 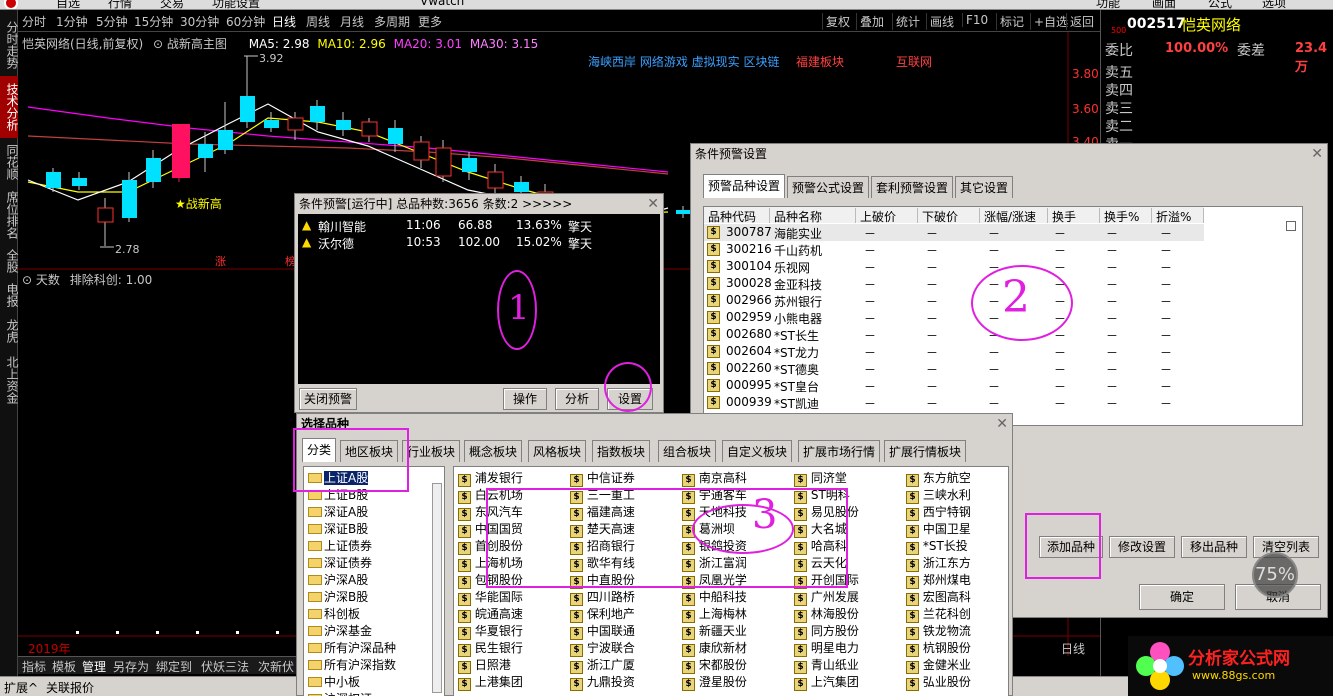 I want to click on grid-symbol: $ 东方航空, so click(x=938, y=478).